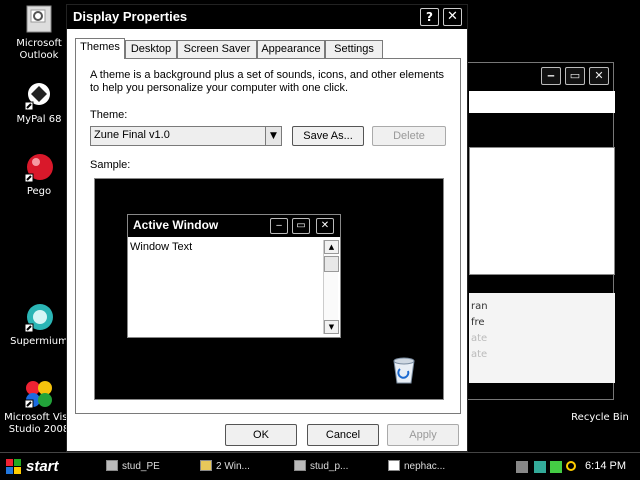 This screenshot has width=640, height=480. Describe the element at coordinates (542, 211) in the screenshot. I see `background-window-content` at that location.